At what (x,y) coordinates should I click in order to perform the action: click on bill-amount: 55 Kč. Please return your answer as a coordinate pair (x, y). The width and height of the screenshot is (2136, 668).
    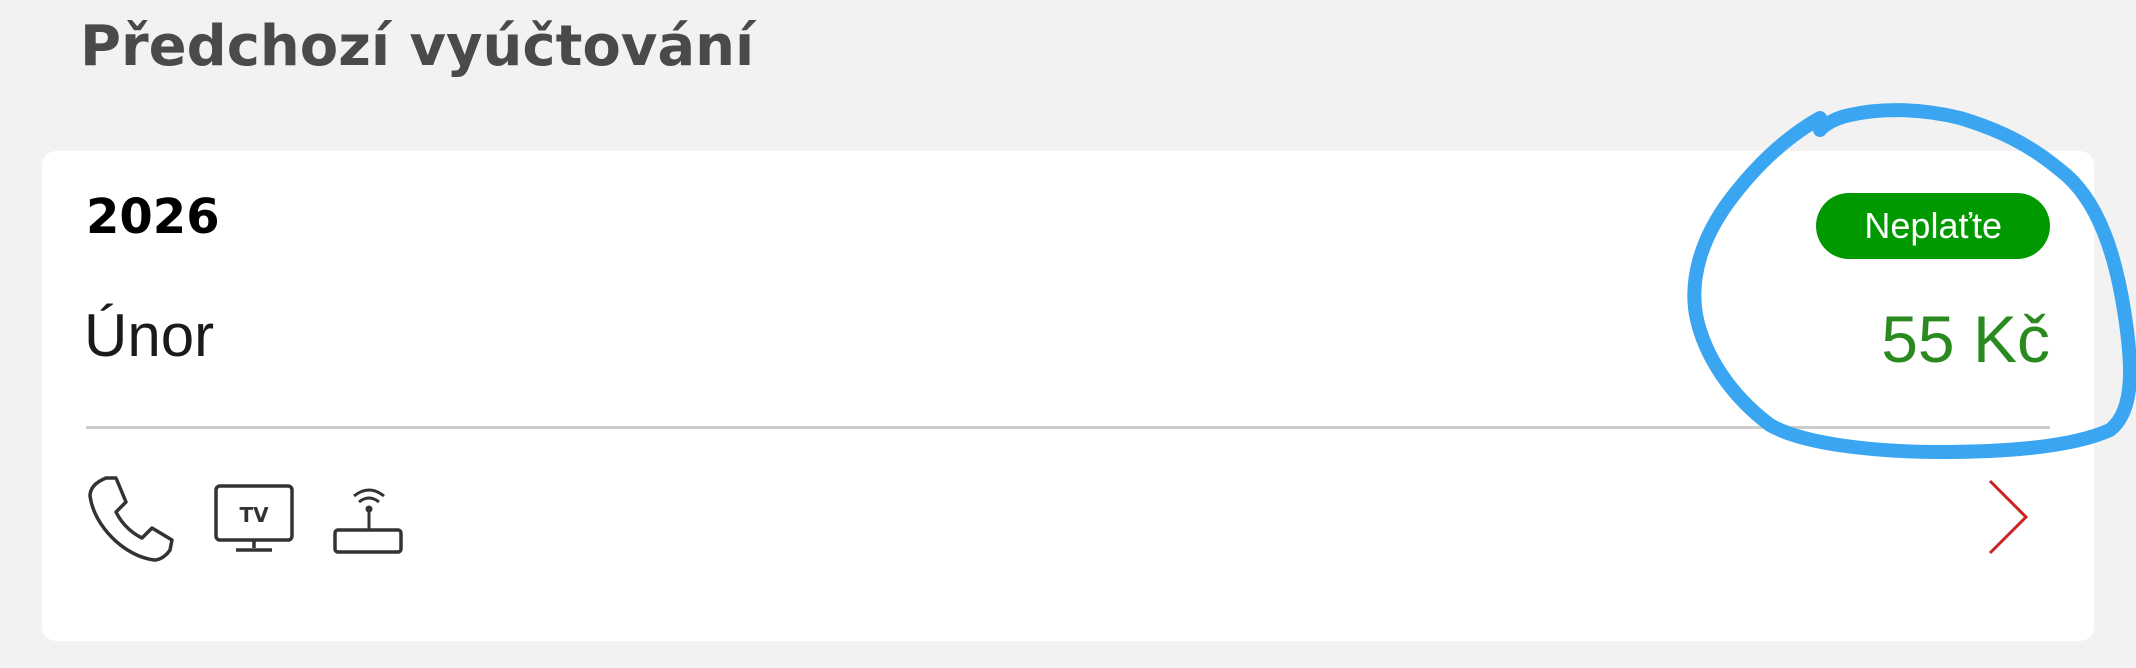
    Looking at the image, I should click on (1965, 339).